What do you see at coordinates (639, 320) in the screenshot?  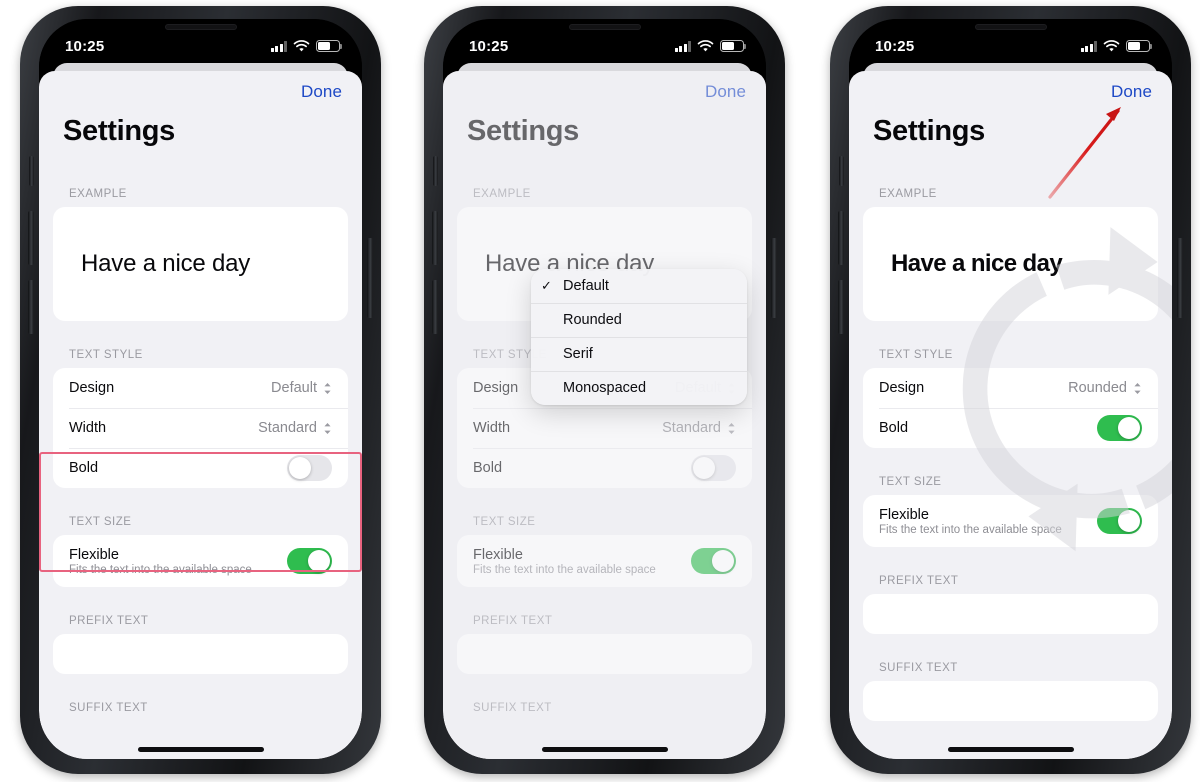 I see `menu-item-rounded: Rounded` at bounding box center [639, 320].